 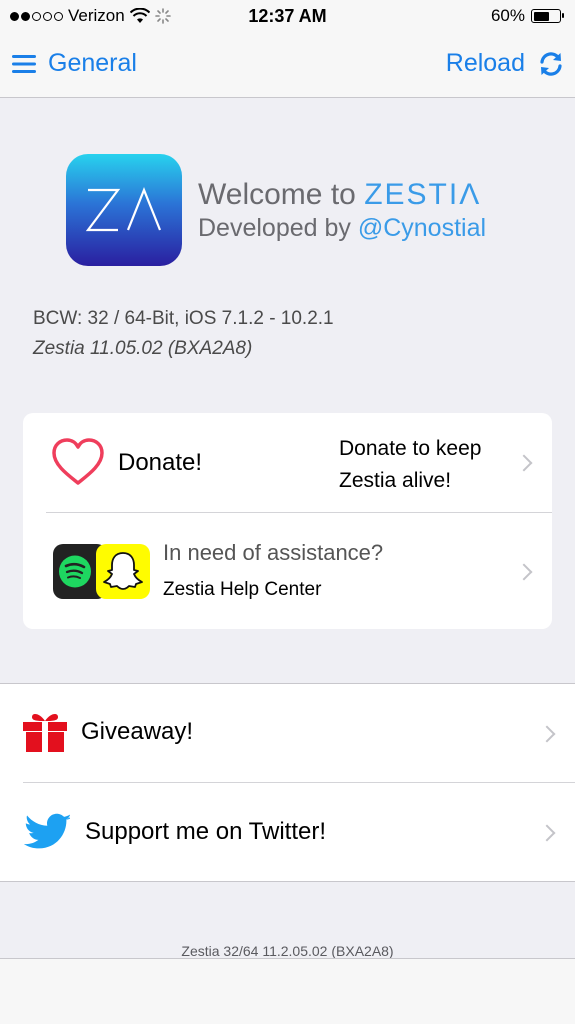 I want to click on developer-link: @Cynostial, so click(x=422, y=228).